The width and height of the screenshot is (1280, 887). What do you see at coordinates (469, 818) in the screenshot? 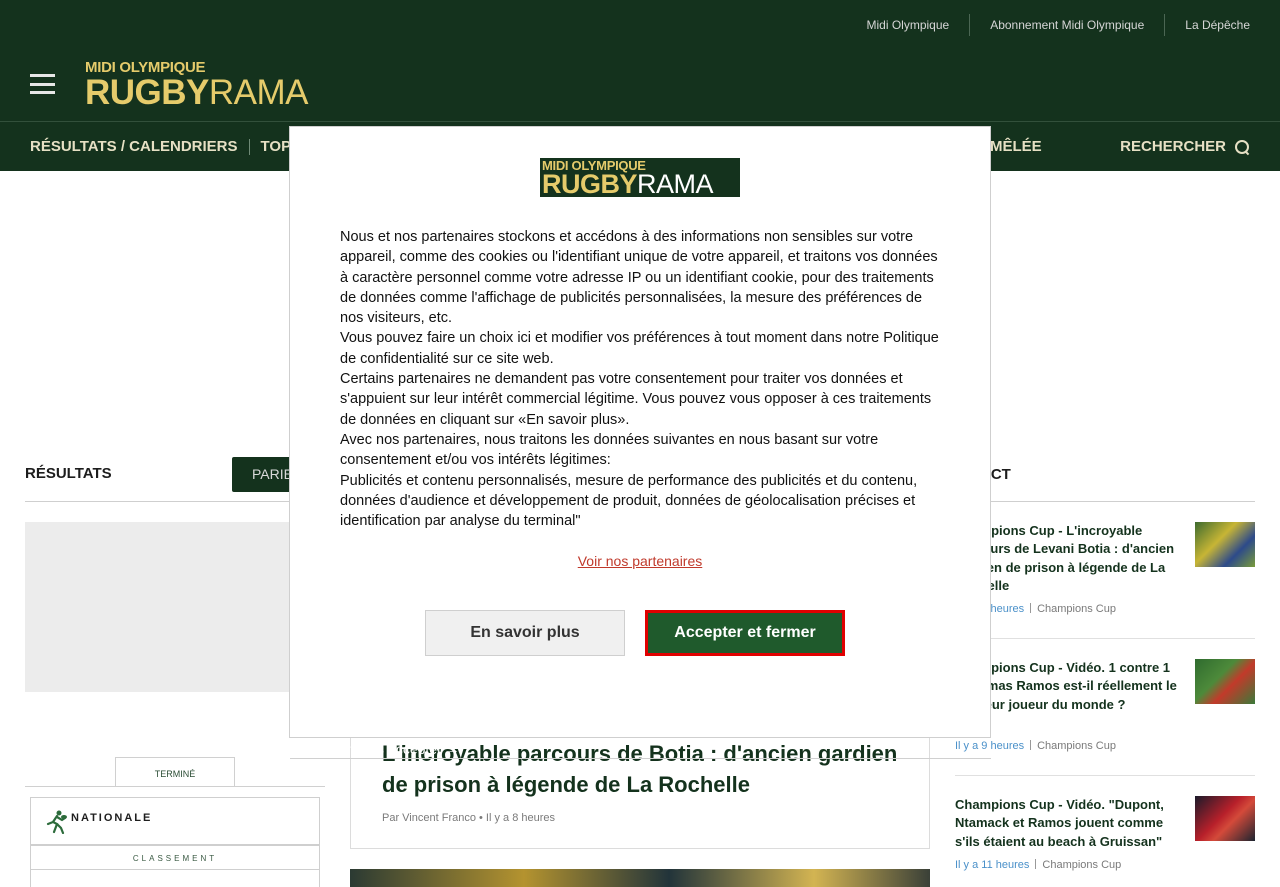
I see `article-meta: Par Vincent Franco • Il y a 8 heures` at bounding box center [469, 818].